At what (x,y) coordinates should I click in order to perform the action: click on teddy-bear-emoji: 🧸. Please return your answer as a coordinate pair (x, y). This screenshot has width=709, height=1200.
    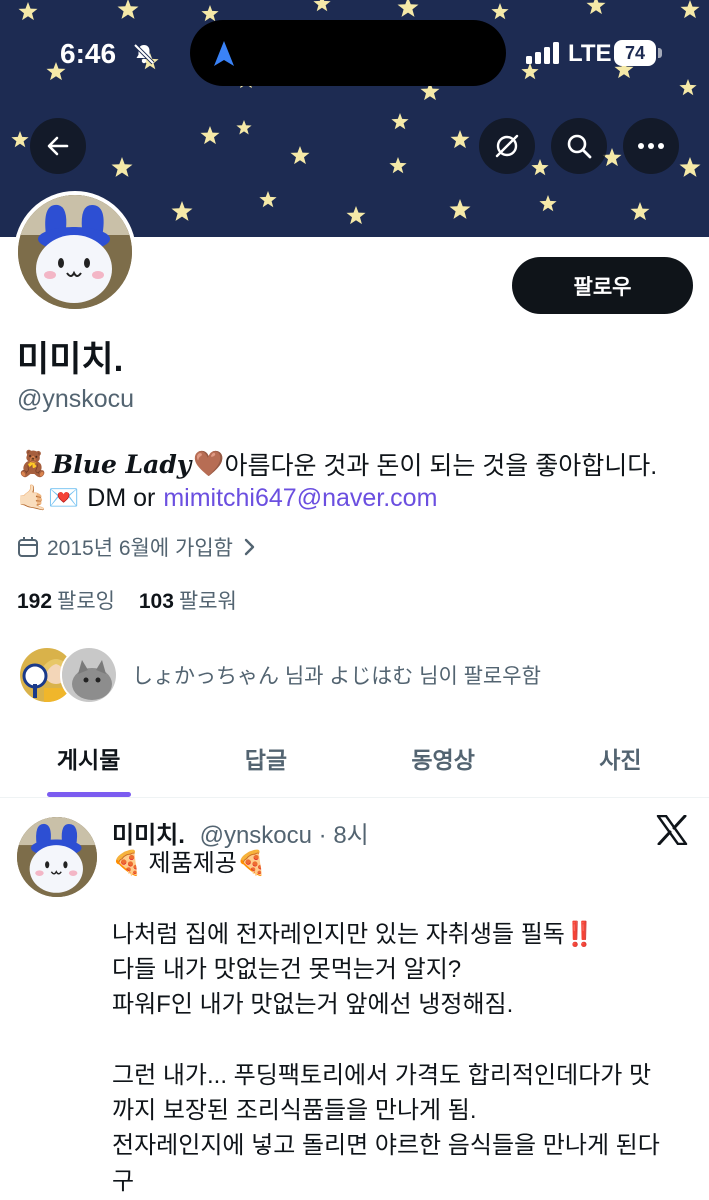
    Looking at the image, I should click on (33, 463).